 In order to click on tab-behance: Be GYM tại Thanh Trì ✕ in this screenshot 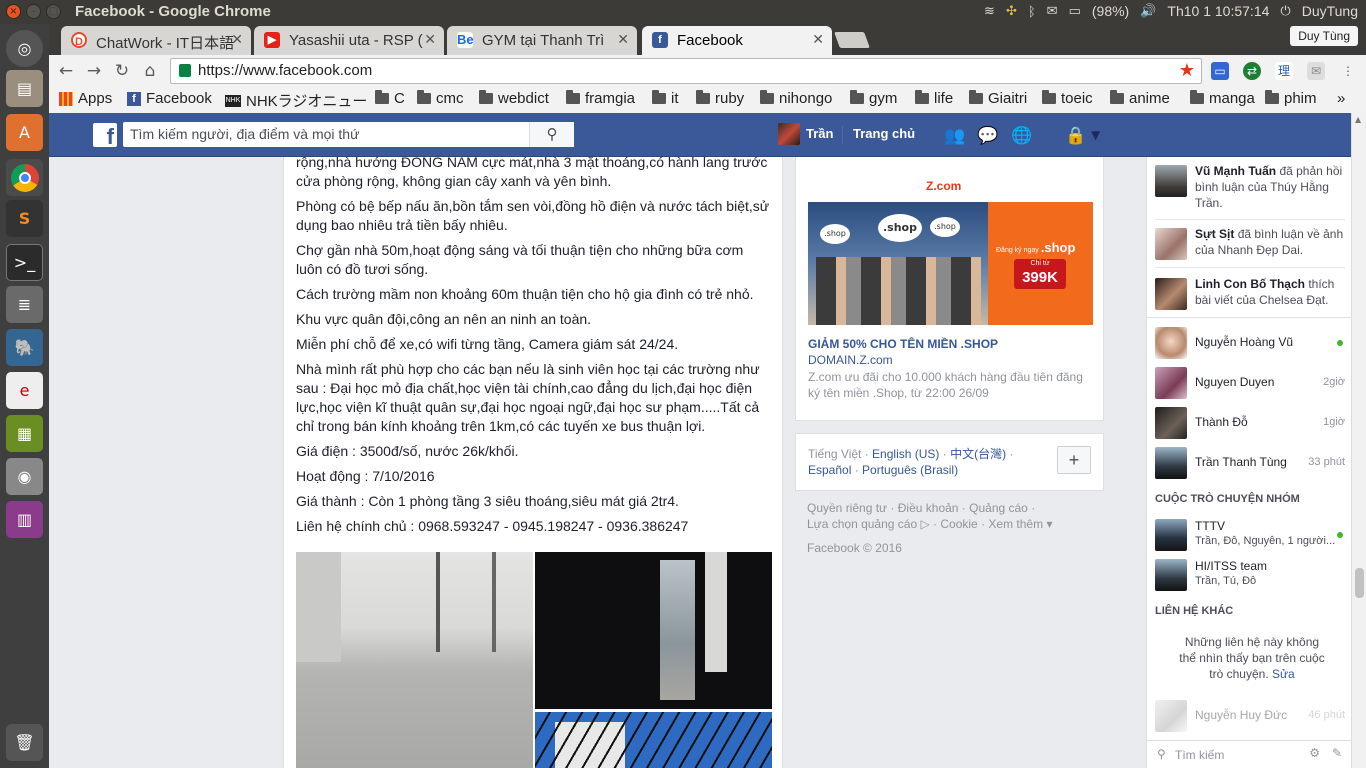, I will do `click(542, 40)`.